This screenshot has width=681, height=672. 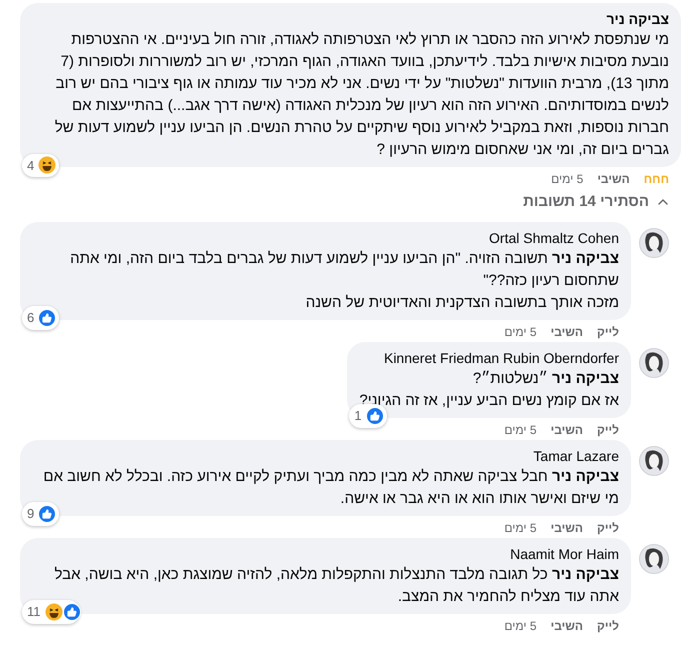 I want to click on reaction-badge: 11, so click(x=51, y=612).